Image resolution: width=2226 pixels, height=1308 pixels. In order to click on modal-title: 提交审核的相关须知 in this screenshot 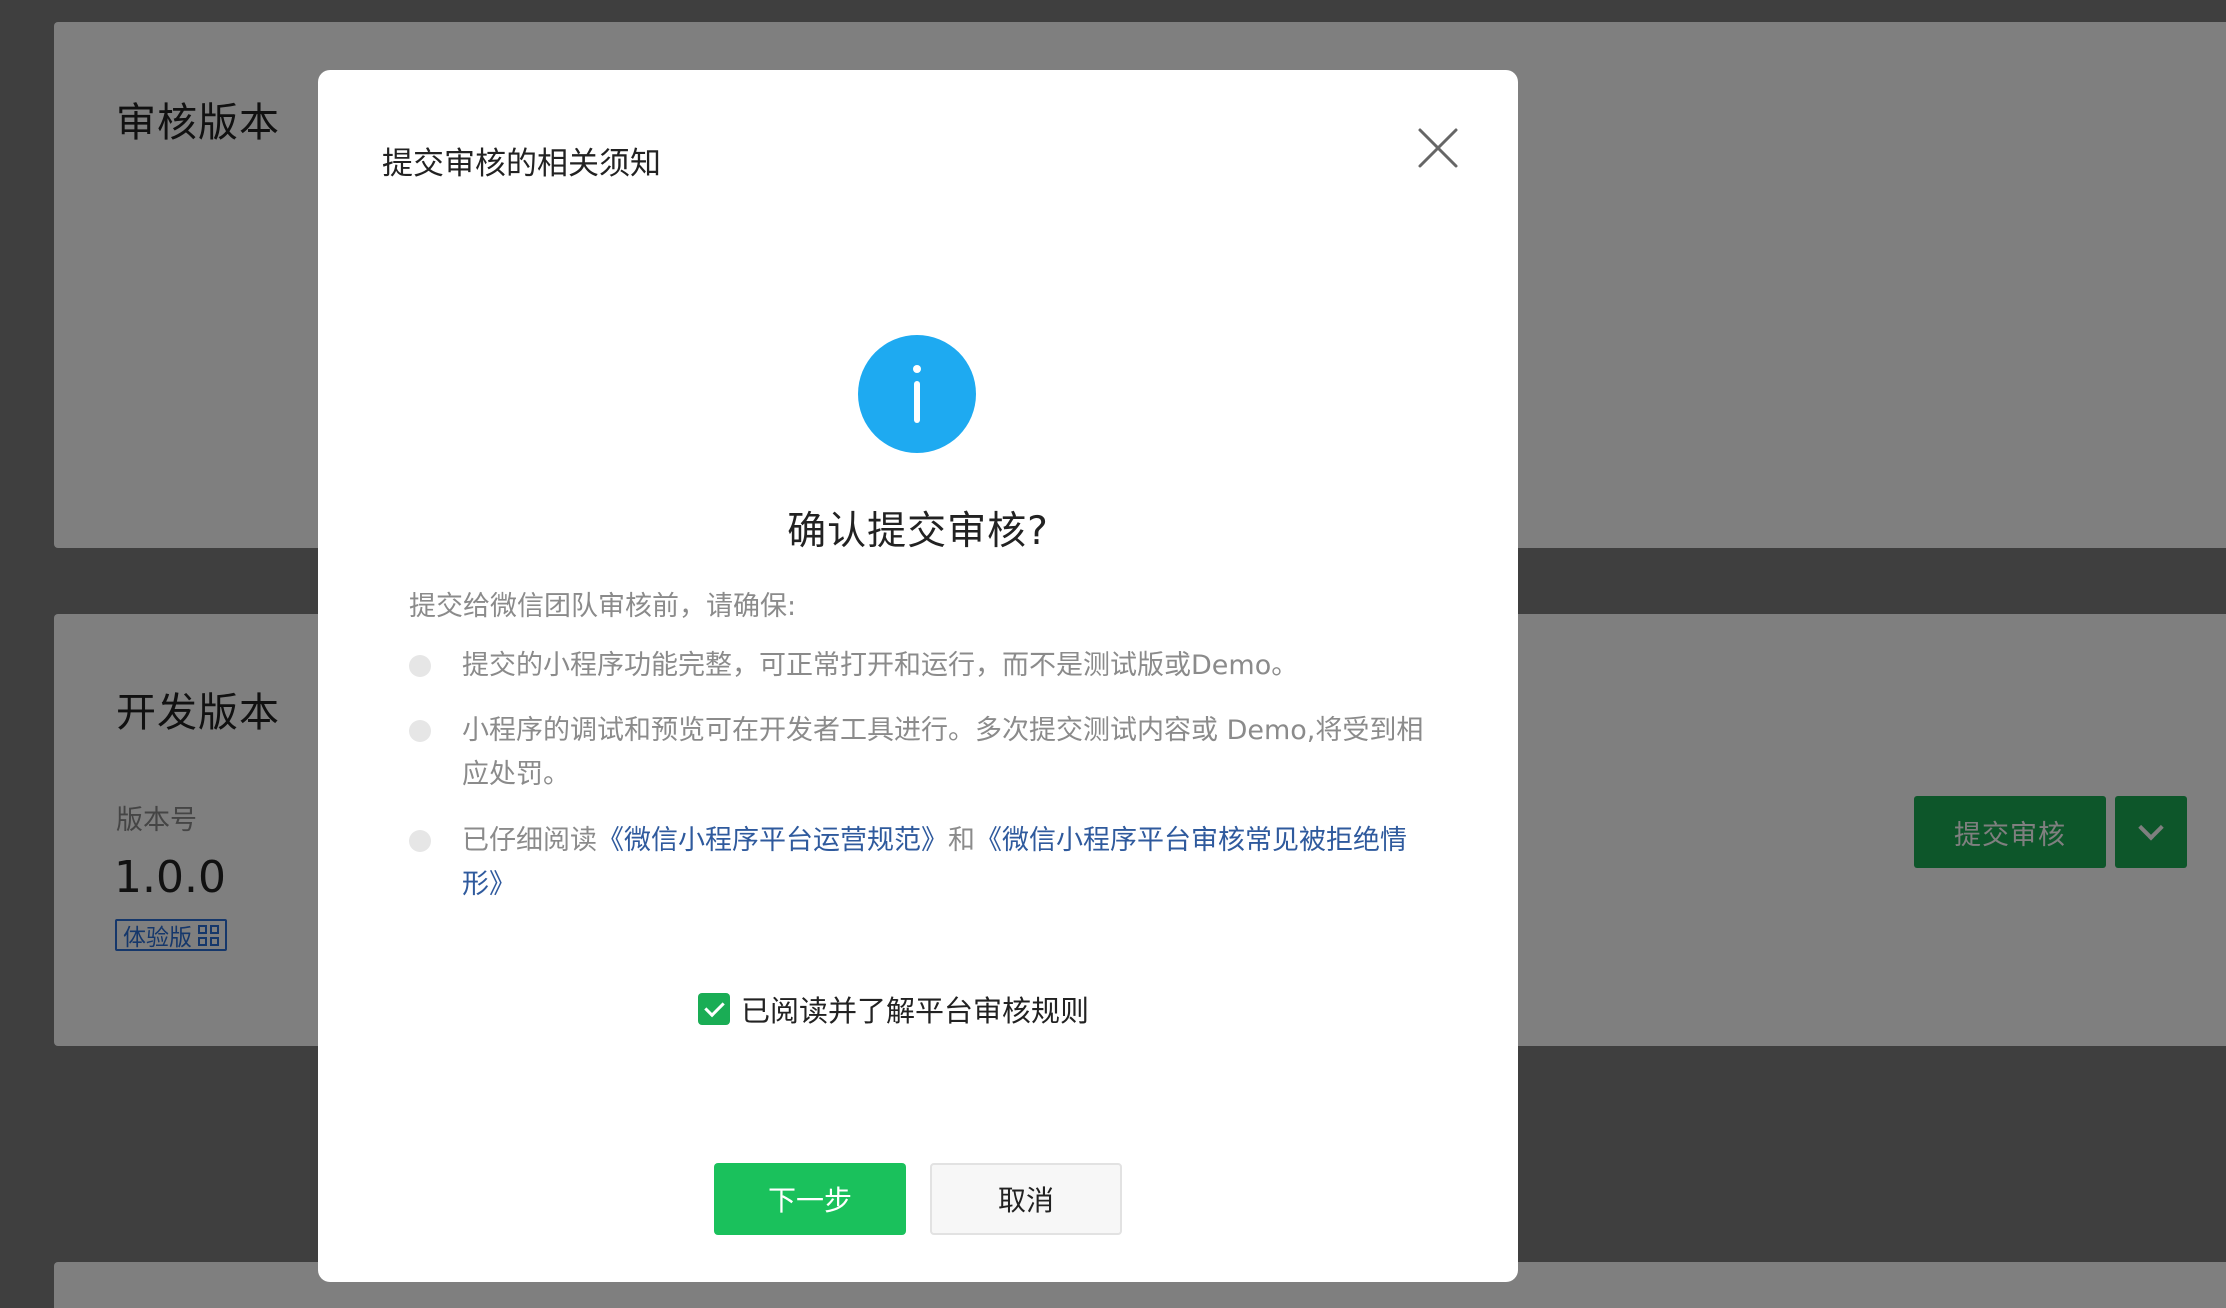, I will do `click(521, 164)`.